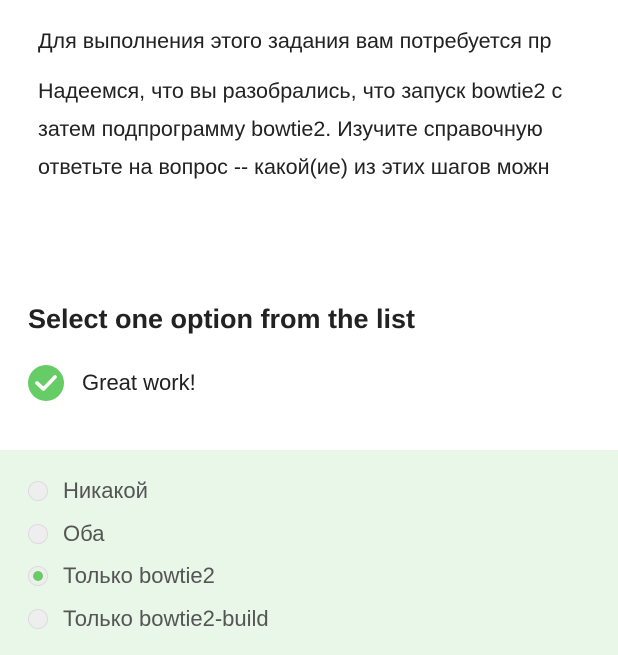  I want to click on option-oba: Оба, so click(66, 534).